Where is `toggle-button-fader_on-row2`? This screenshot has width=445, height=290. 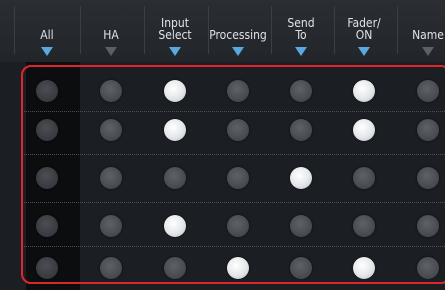 toggle-button-fader_on-row2 is located at coordinates (364, 130).